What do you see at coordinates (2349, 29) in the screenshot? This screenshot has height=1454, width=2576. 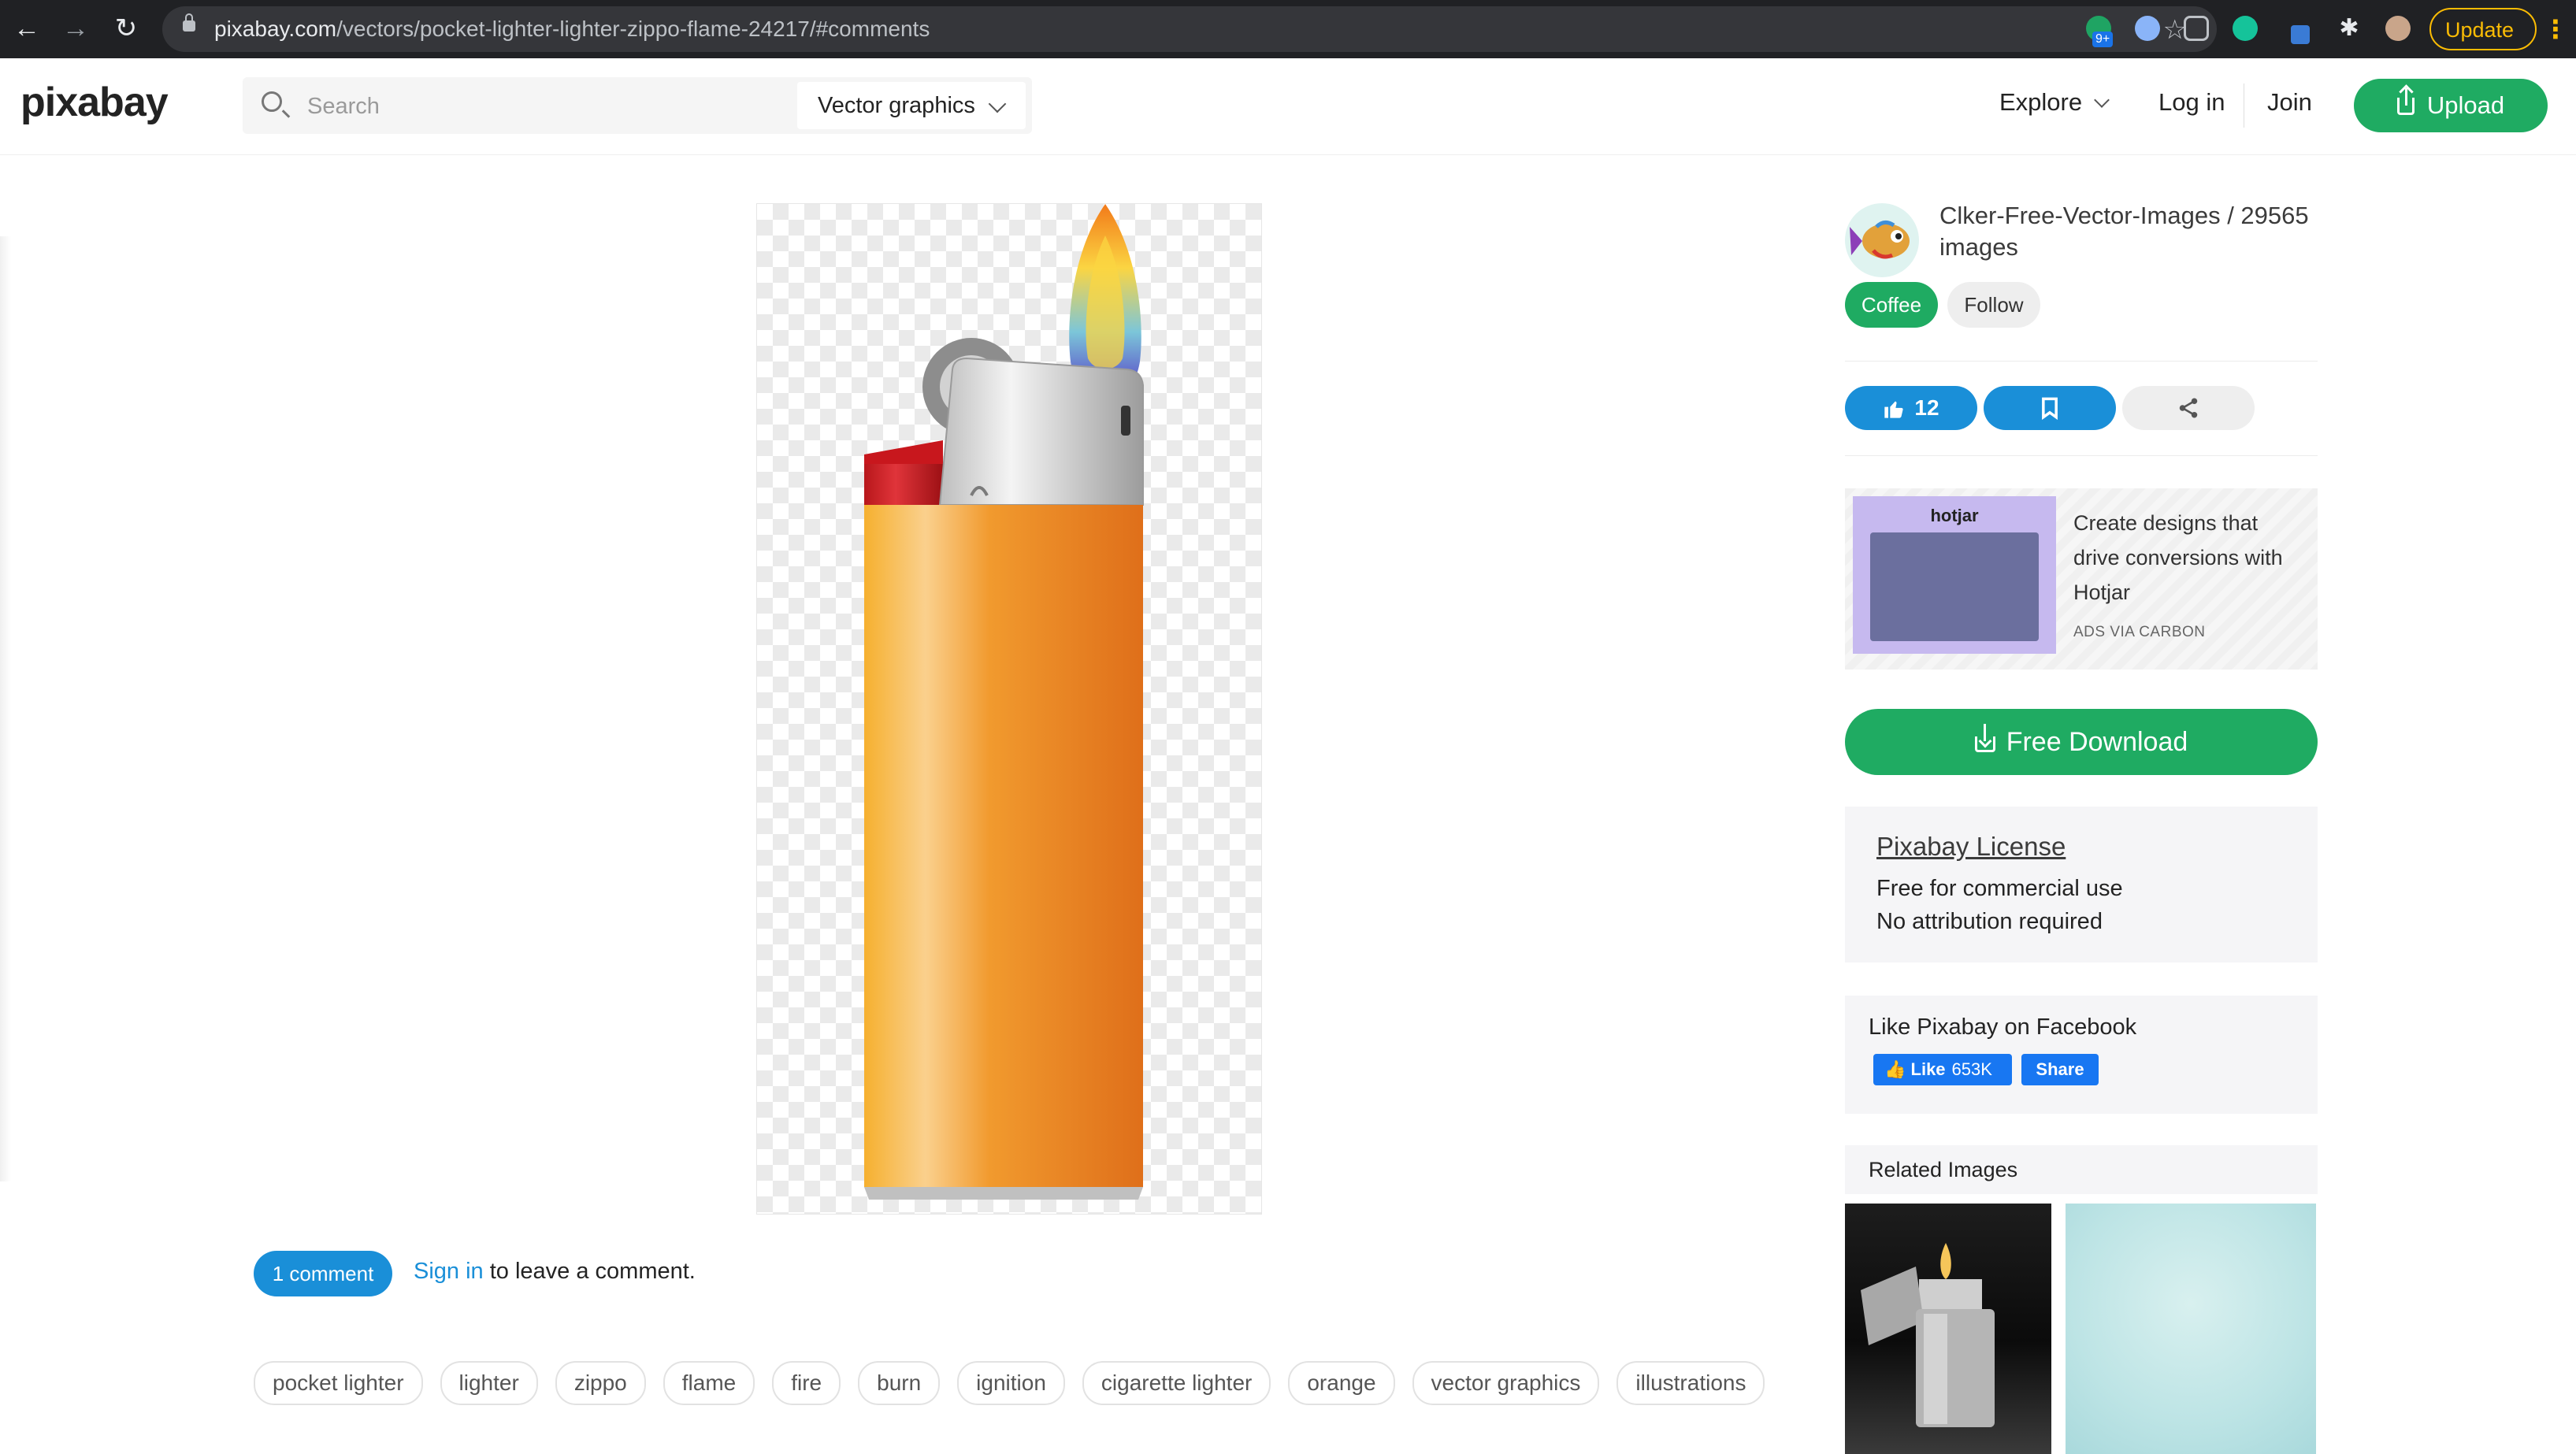 I see `puzzle-icon: ✱` at bounding box center [2349, 29].